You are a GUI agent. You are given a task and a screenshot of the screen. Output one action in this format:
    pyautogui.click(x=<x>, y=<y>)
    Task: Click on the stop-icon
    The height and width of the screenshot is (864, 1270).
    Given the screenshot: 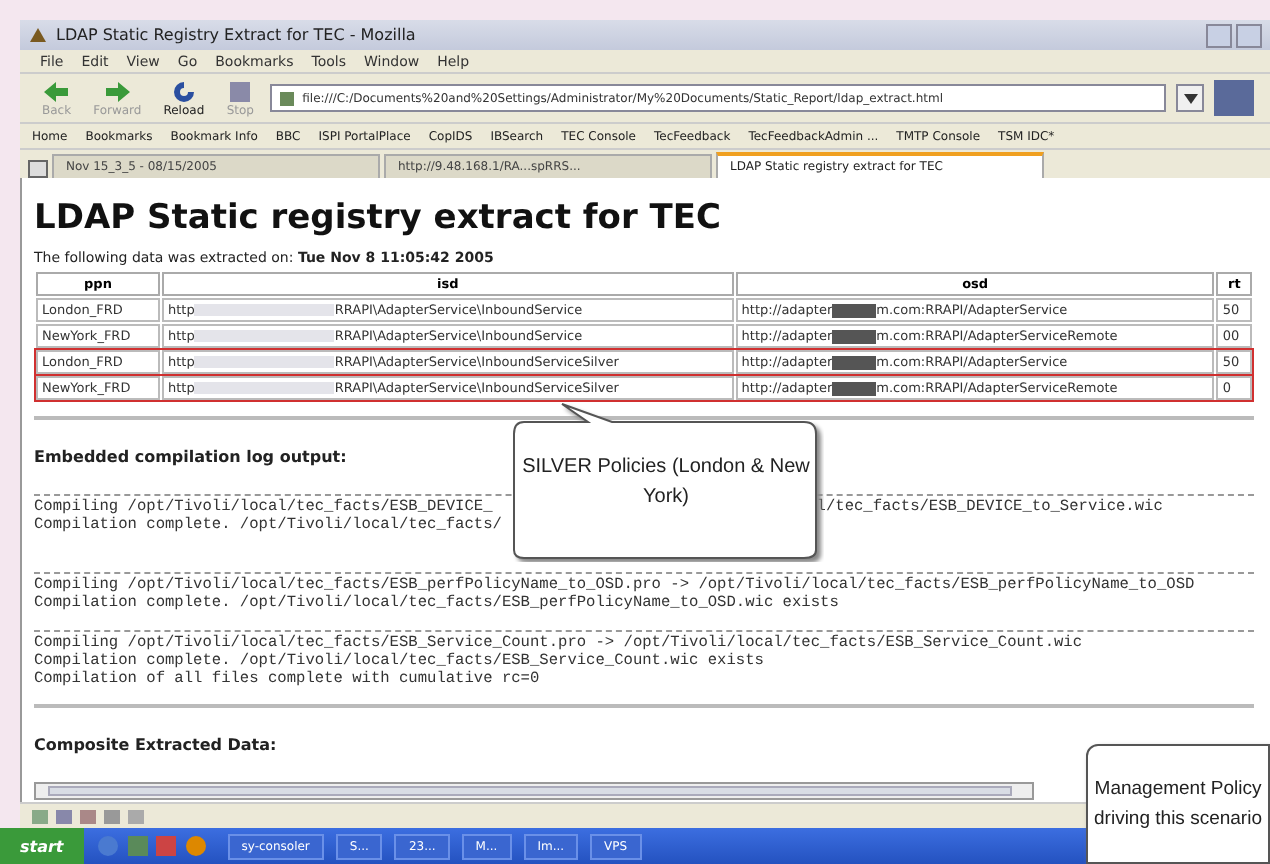 What is the action you would take?
    pyautogui.click(x=240, y=91)
    